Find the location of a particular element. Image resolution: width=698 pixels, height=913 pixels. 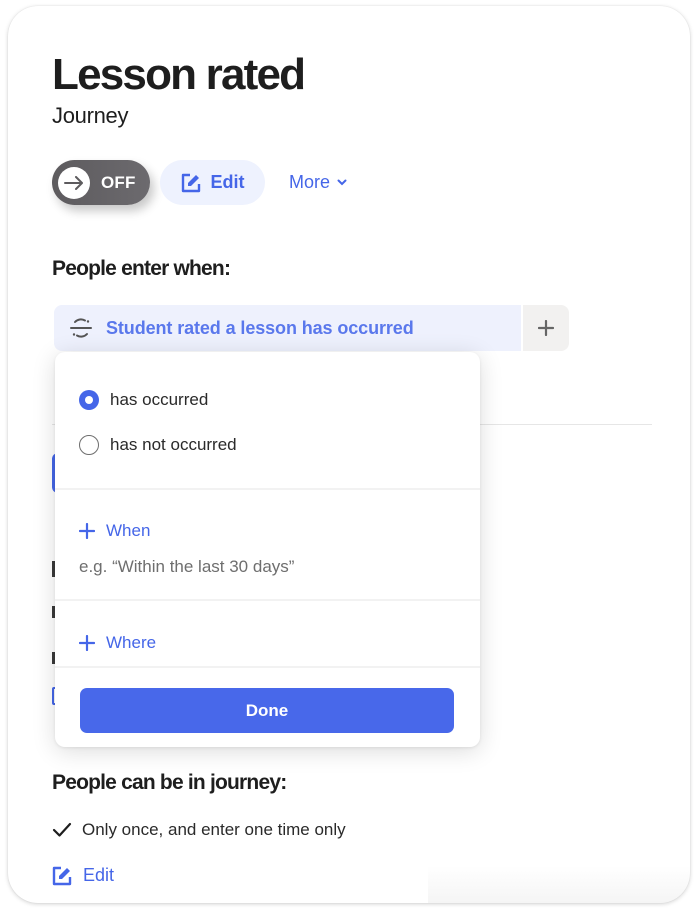

more-label: More is located at coordinates (310, 182).